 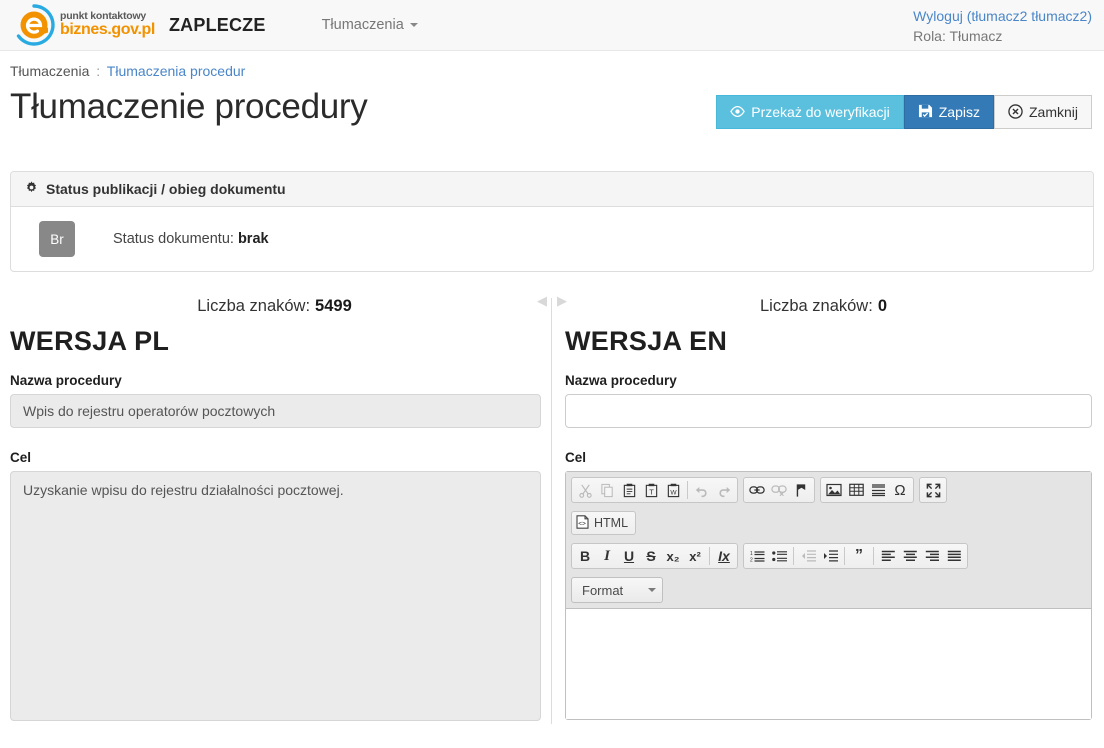 What do you see at coordinates (820, 112) in the screenshot?
I see `send-to-verification-label: Przekaż do weryfikacji` at bounding box center [820, 112].